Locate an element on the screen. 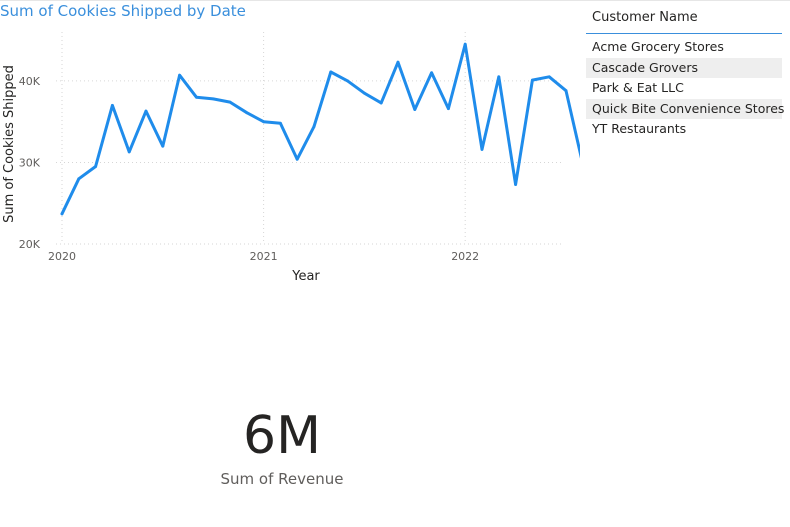  x-axis-title: Year is located at coordinates (305, 276).